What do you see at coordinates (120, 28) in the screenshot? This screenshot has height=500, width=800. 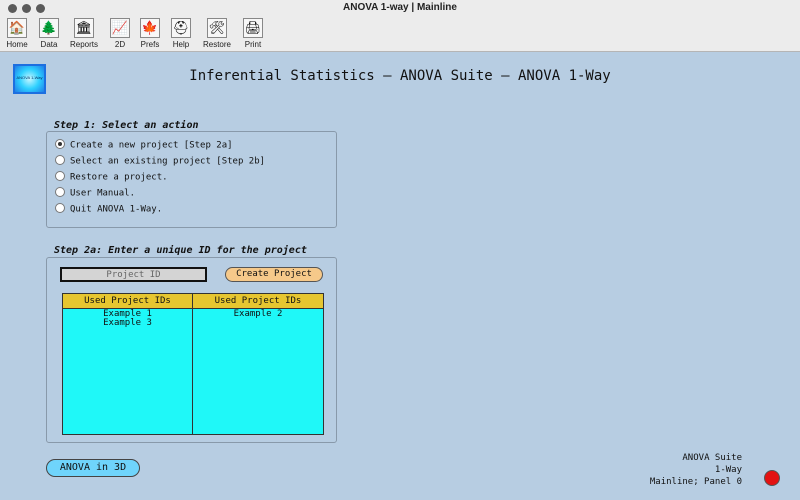 I see `chart-icon: 📈` at bounding box center [120, 28].